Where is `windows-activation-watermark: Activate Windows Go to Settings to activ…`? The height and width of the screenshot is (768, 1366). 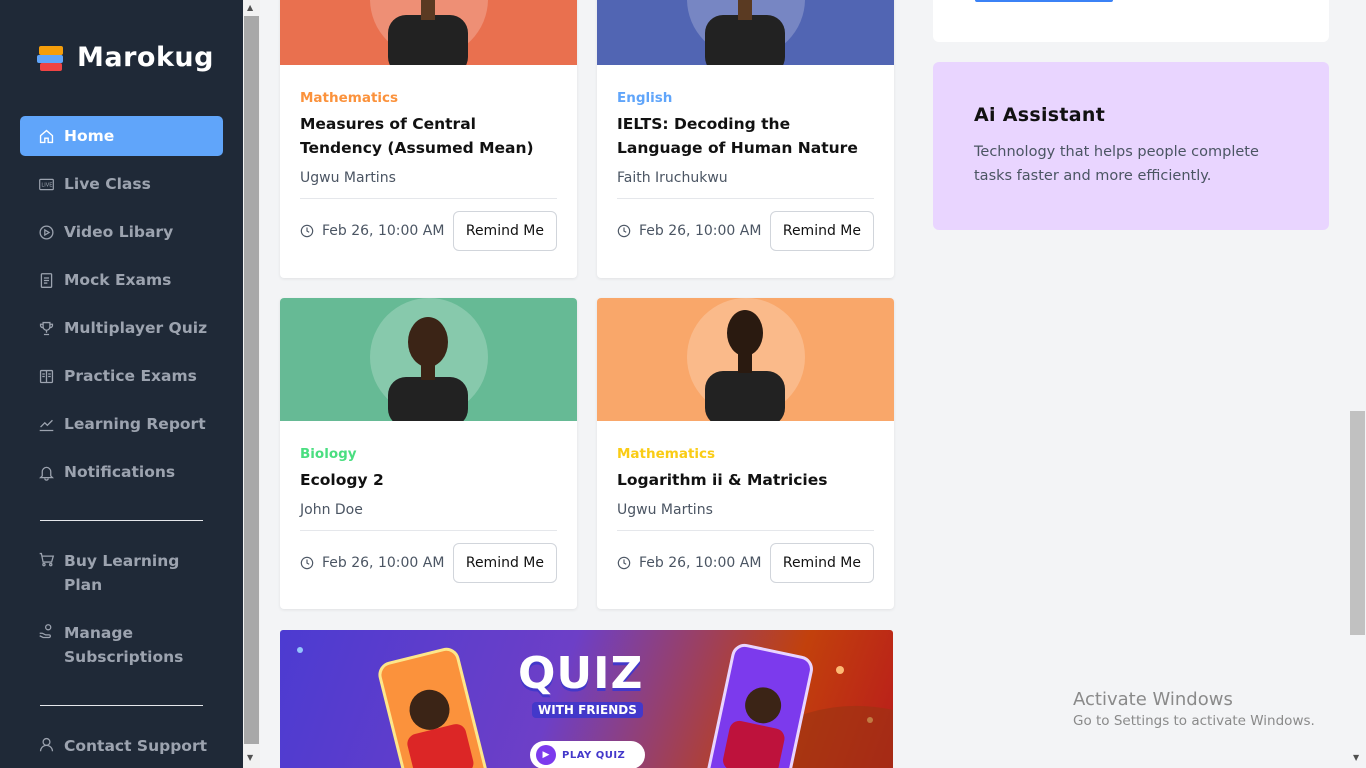 windows-activation-watermark: Activate Windows Go to Settings to activ… is located at coordinates (1194, 709).